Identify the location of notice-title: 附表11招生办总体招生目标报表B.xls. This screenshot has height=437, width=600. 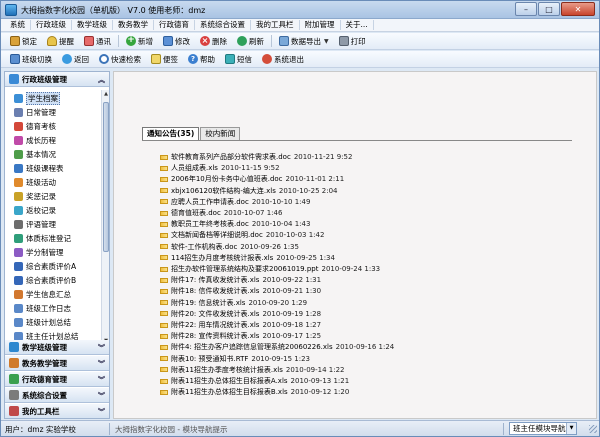
(229, 392).